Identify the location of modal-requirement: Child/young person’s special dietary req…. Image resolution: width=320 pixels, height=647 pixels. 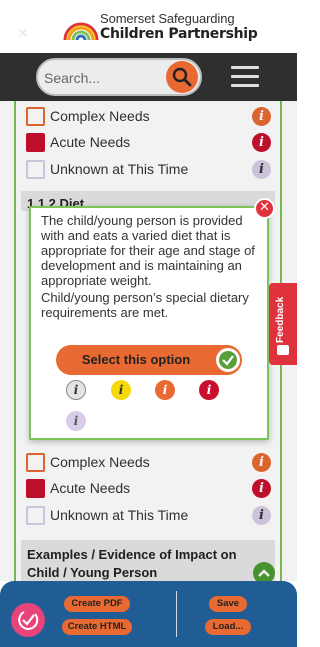
(145, 305).